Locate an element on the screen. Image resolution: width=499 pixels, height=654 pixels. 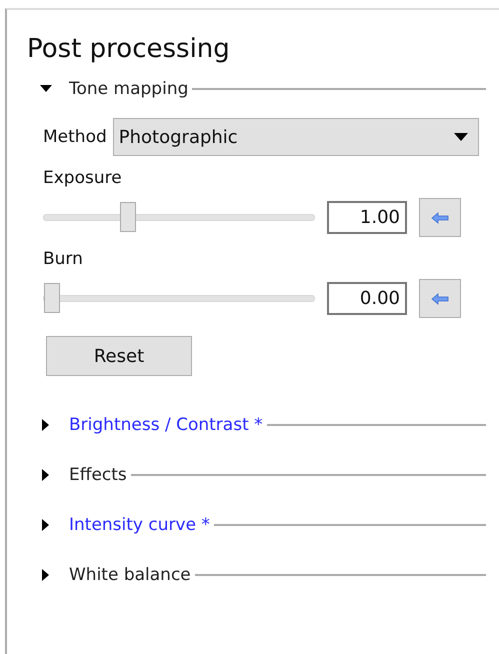
section-header: White balance is located at coordinates (132, 575).